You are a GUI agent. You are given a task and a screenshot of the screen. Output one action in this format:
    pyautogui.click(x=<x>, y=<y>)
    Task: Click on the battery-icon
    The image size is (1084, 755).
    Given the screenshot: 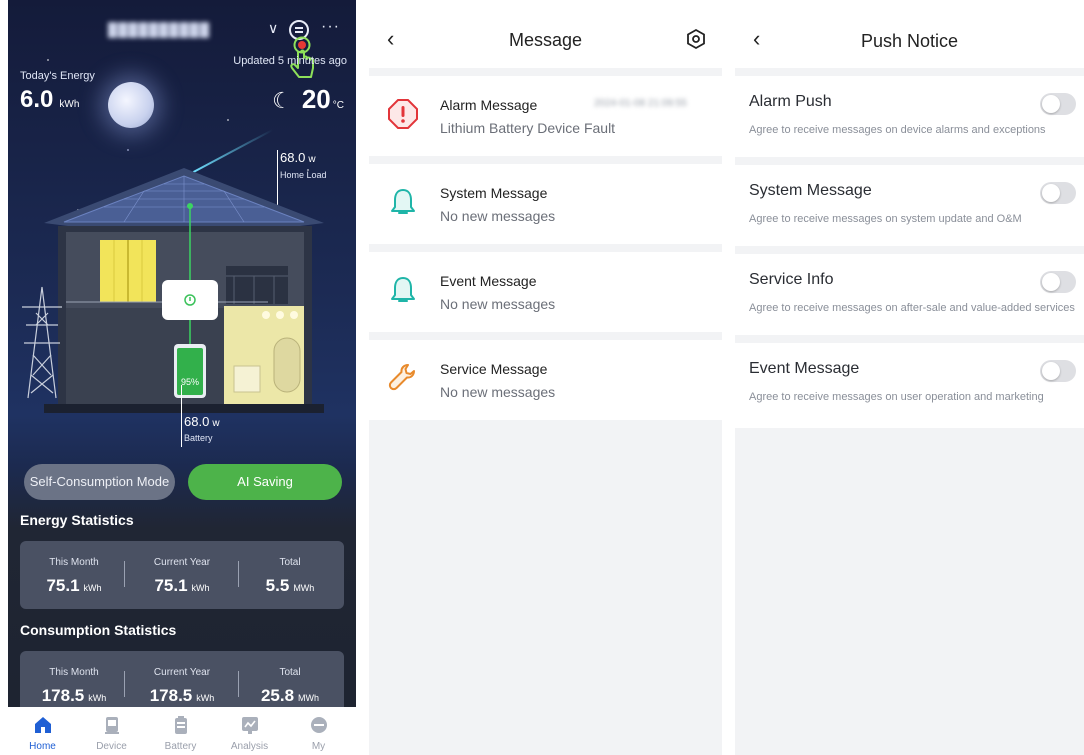 What is the action you would take?
    pyautogui.click(x=181, y=725)
    